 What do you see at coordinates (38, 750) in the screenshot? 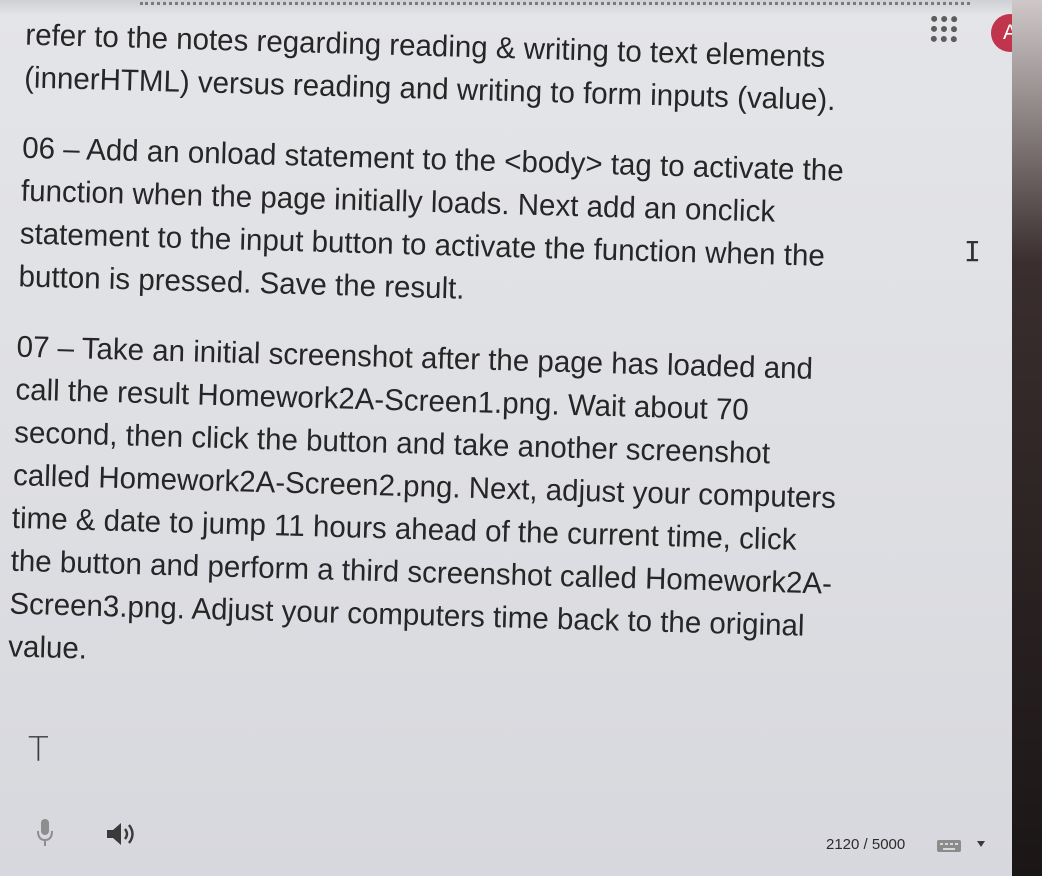
I see `text-cursor: T` at bounding box center [38, 750].